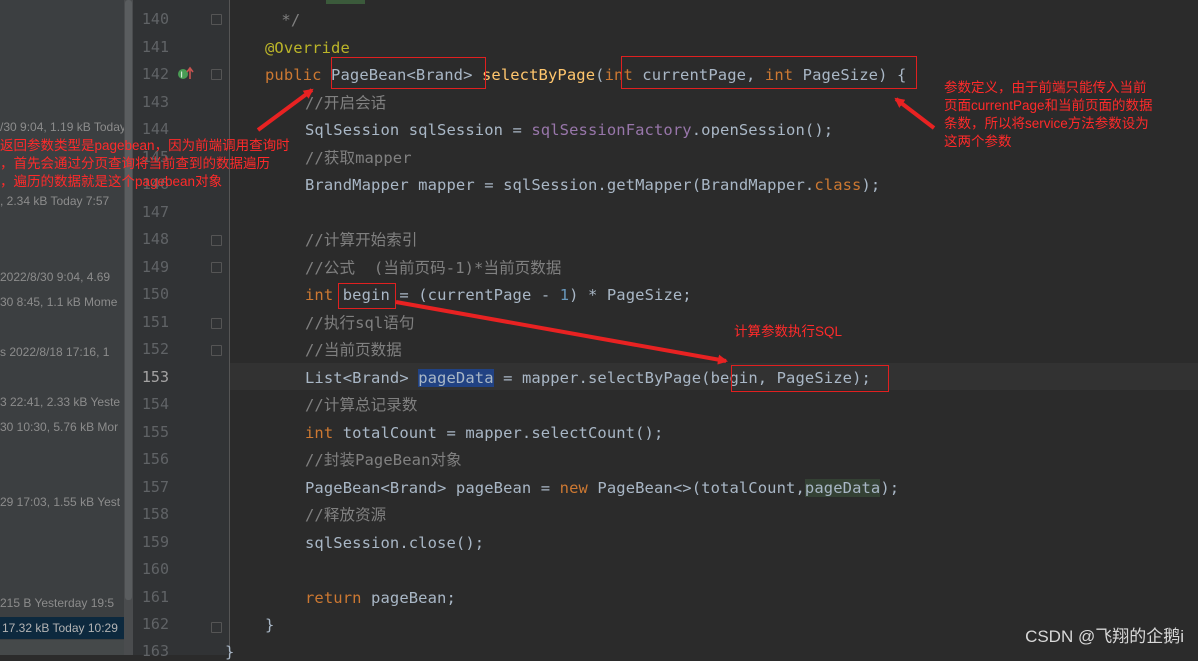  What do you see at coordinates (978, 141) in the screenshot?
I see `note-line: 这两个参数` at bounding box center [978, 141].